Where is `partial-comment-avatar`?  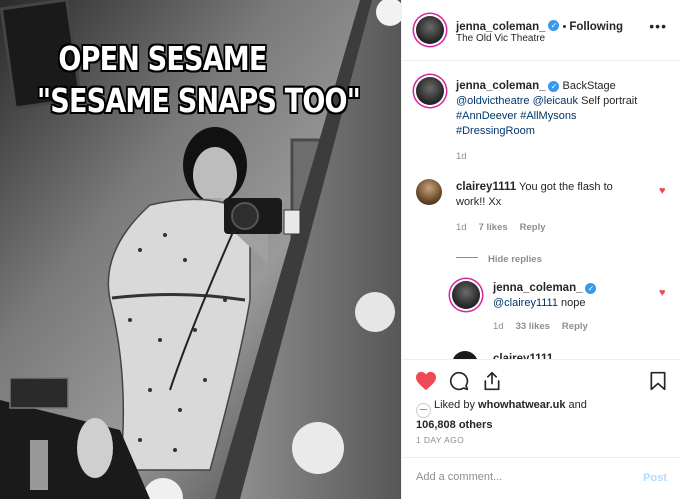
partial-comment-avatar is located at coordinates (465, 355).